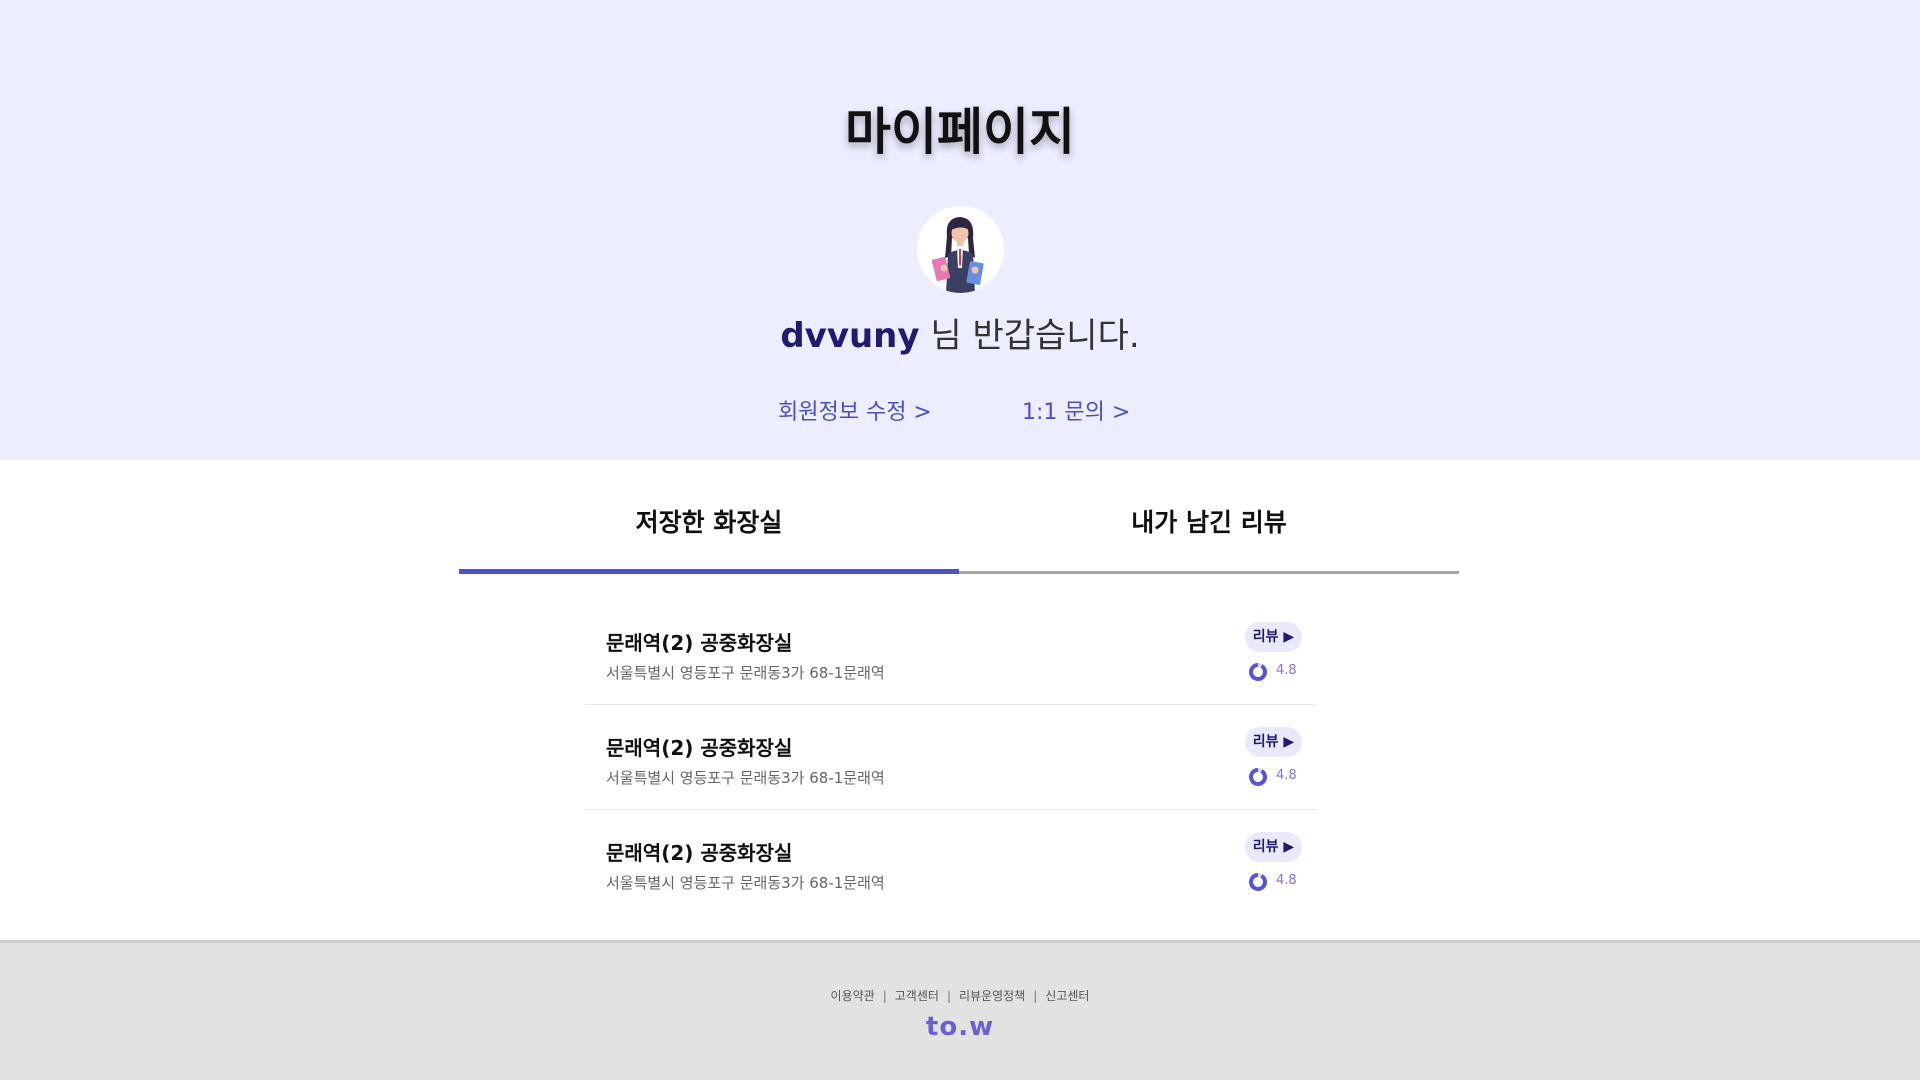 The width and height of the screenshot is (1920, 1080). What do you see at coordinates (960, 132) in the screenshot?
I see `page-title: 마이페이지` at bounding box center [960, 132].